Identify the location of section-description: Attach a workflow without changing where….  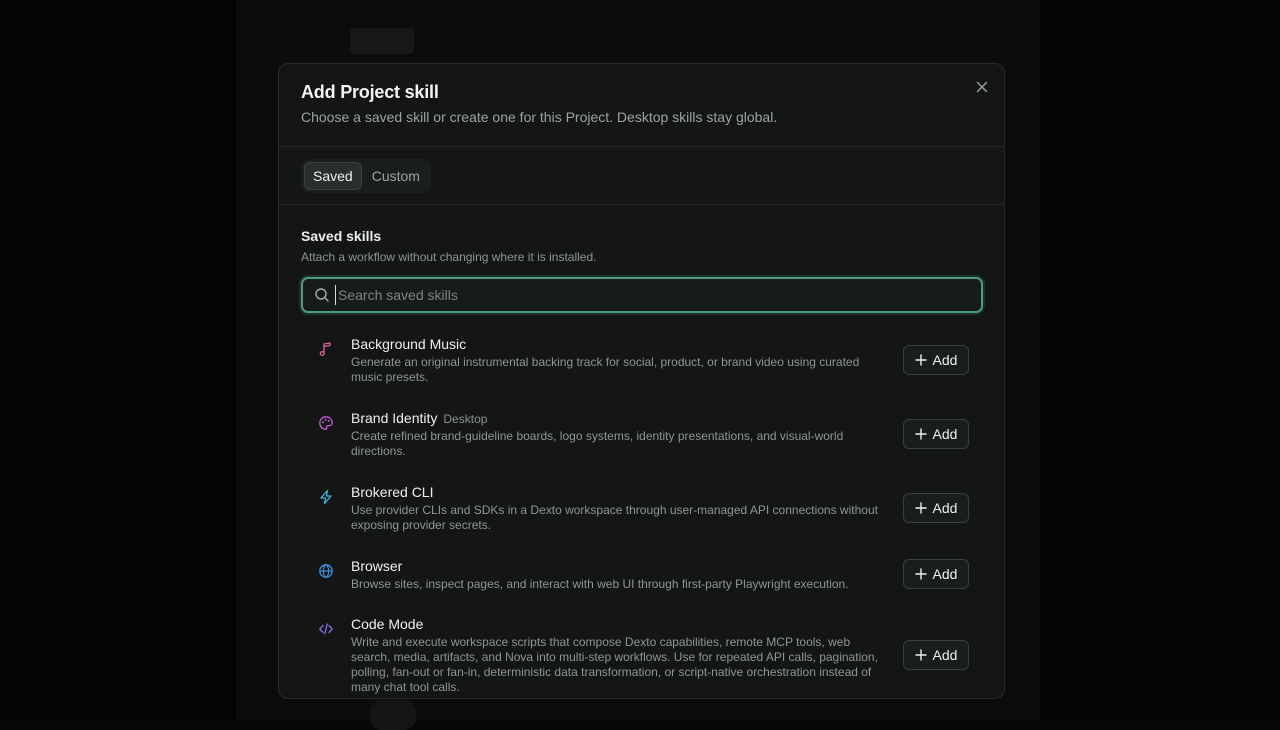
(449, 257).